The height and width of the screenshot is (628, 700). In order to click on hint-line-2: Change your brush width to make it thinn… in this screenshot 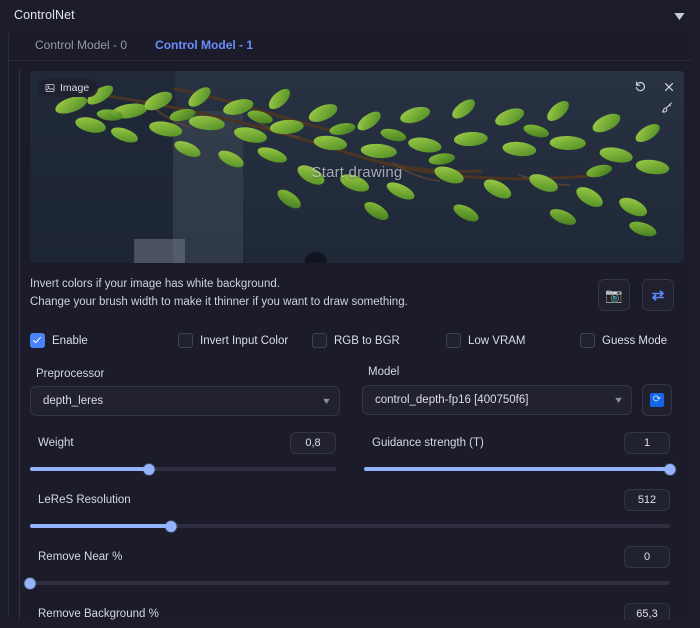, I will do `click(219, 302)`.